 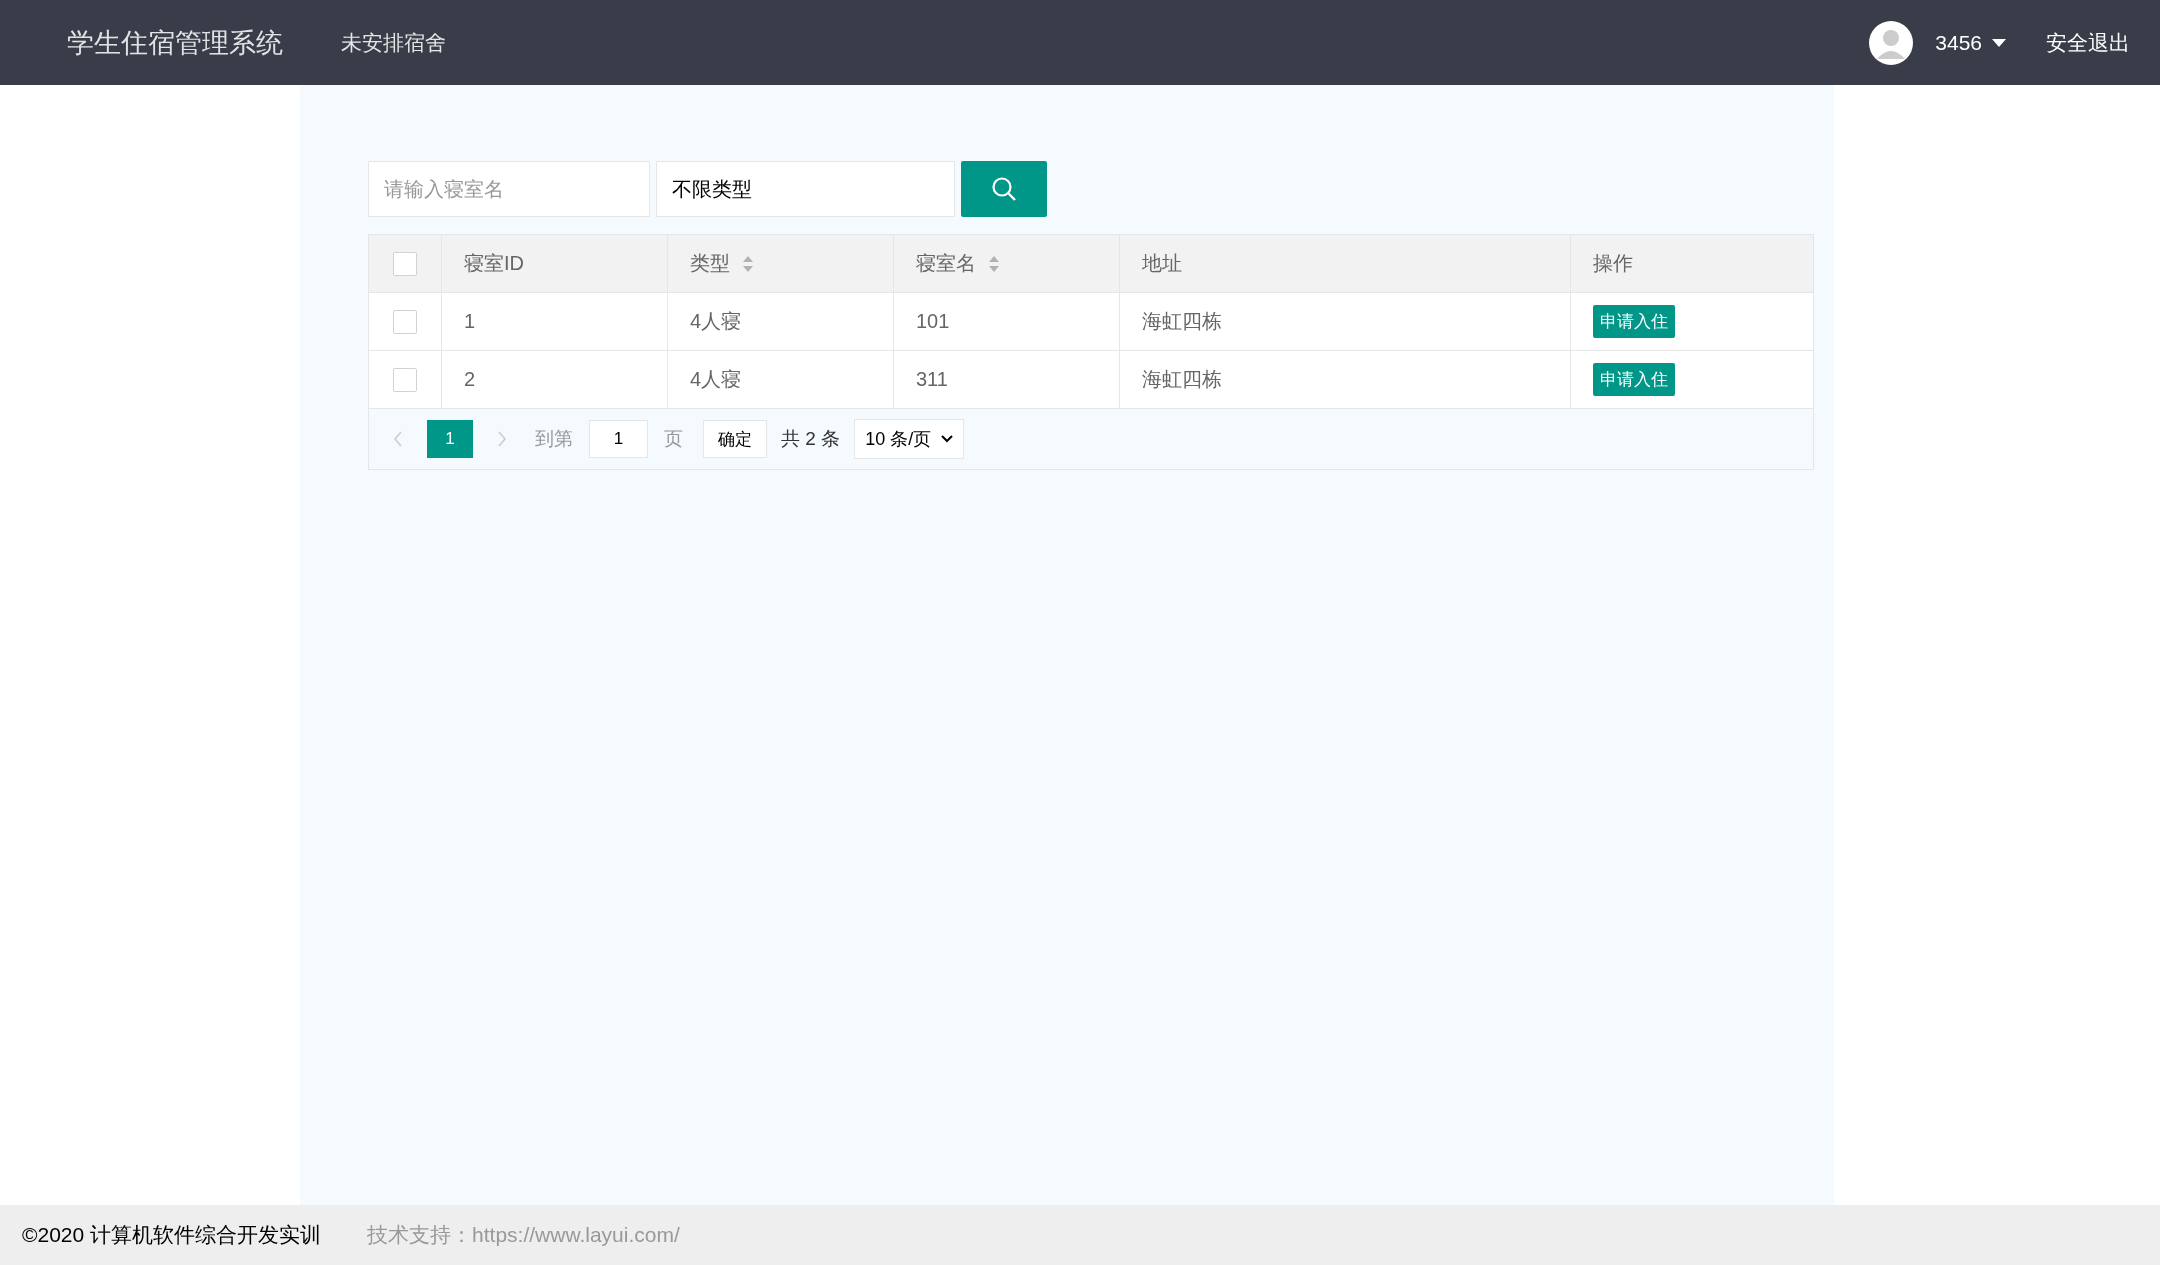 I want to click on column-header: 地址, so click(x=1162, y=263).